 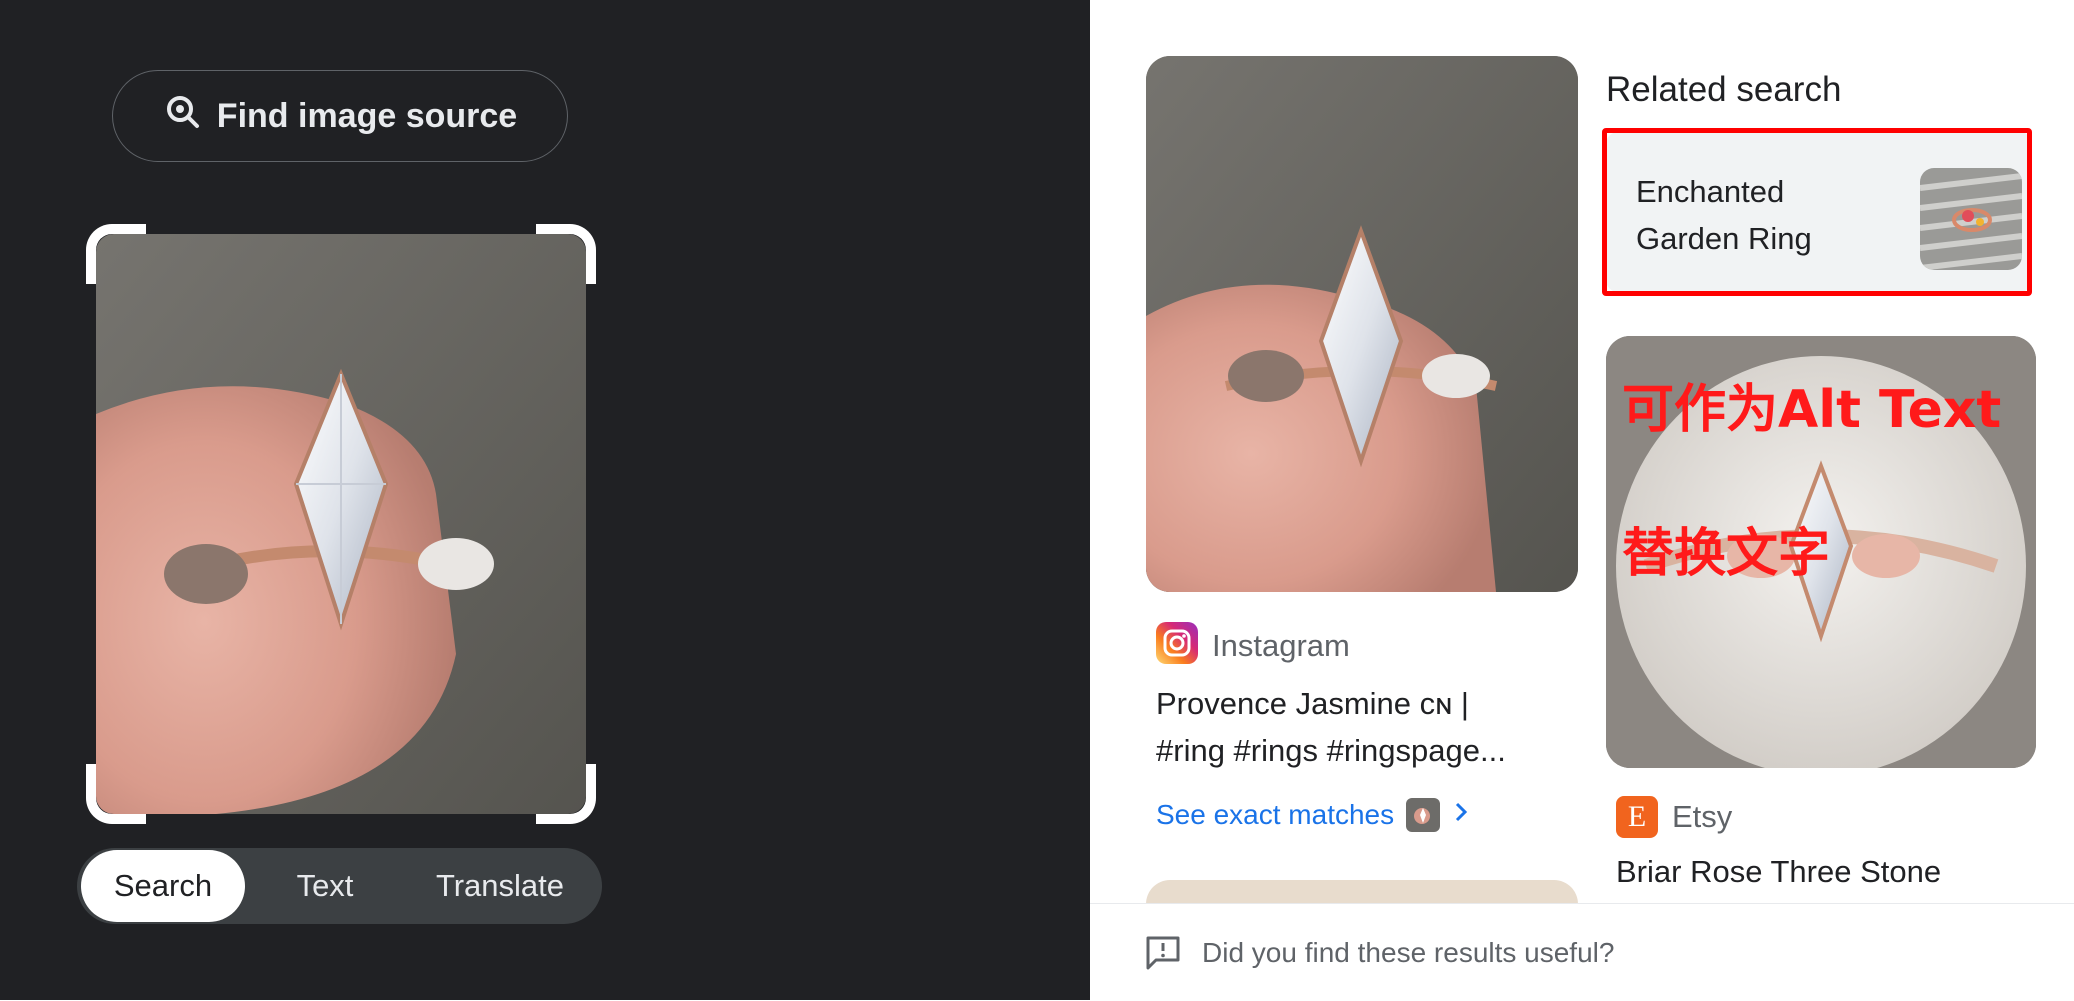 What do you see at coordinates (1312, 703) in the screenshot?
I see `result-title-line: Provence Jasmine ᴄɴ |` at bounding box center [1312, 703].